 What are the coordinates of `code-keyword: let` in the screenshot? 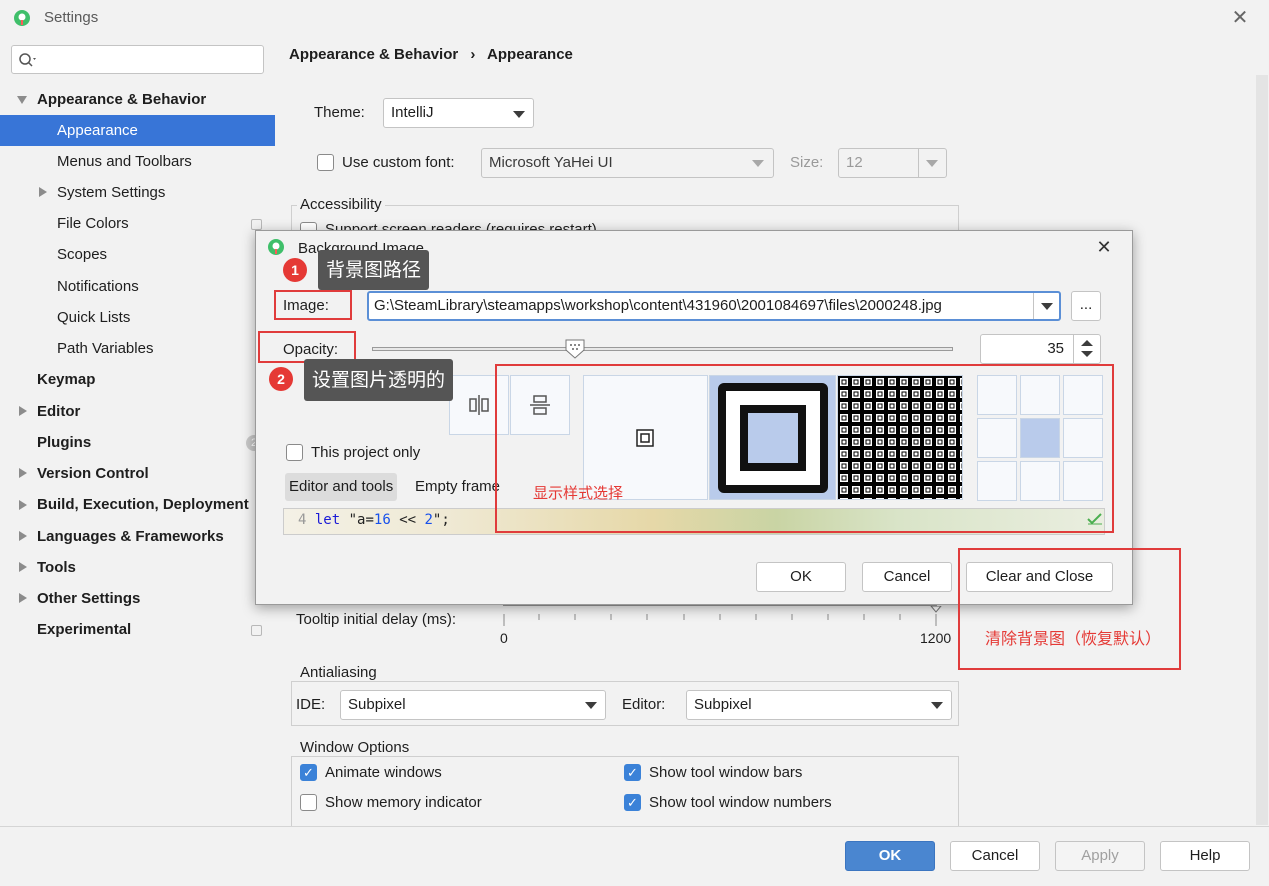 It's located at (327, 520).